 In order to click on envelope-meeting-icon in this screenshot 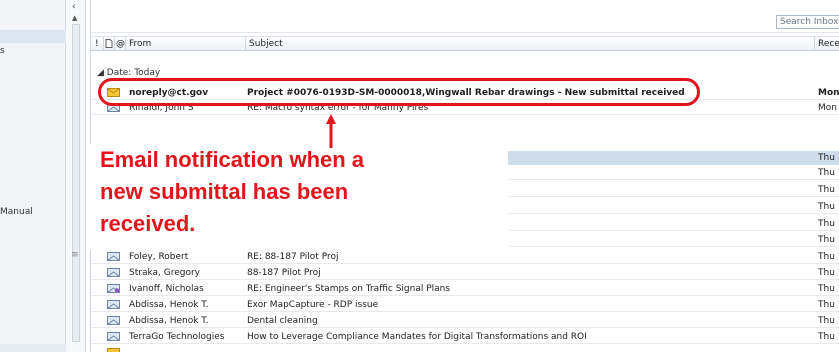, I will do `click(113, 288)`.